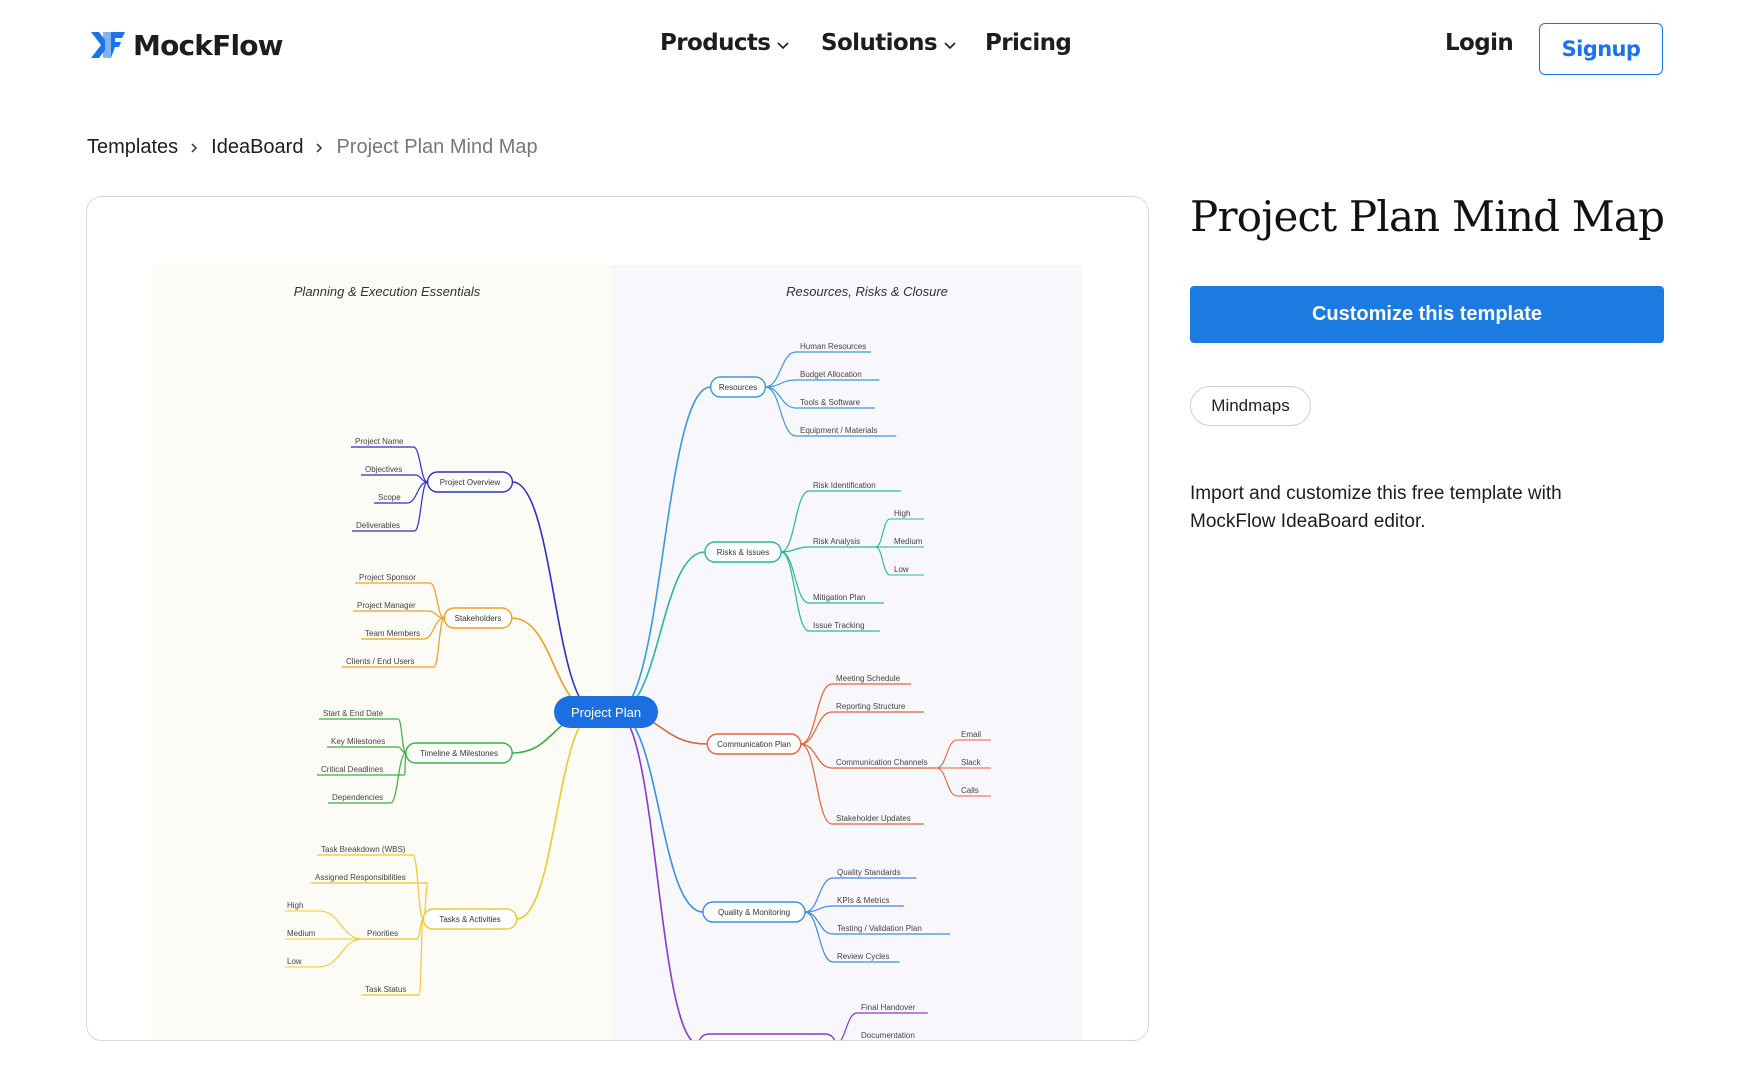  What do you see at coordinates (738, 387) in the screenshot?
I see `mindmap-branch-label: Resources` at bounding box center [738, 387].